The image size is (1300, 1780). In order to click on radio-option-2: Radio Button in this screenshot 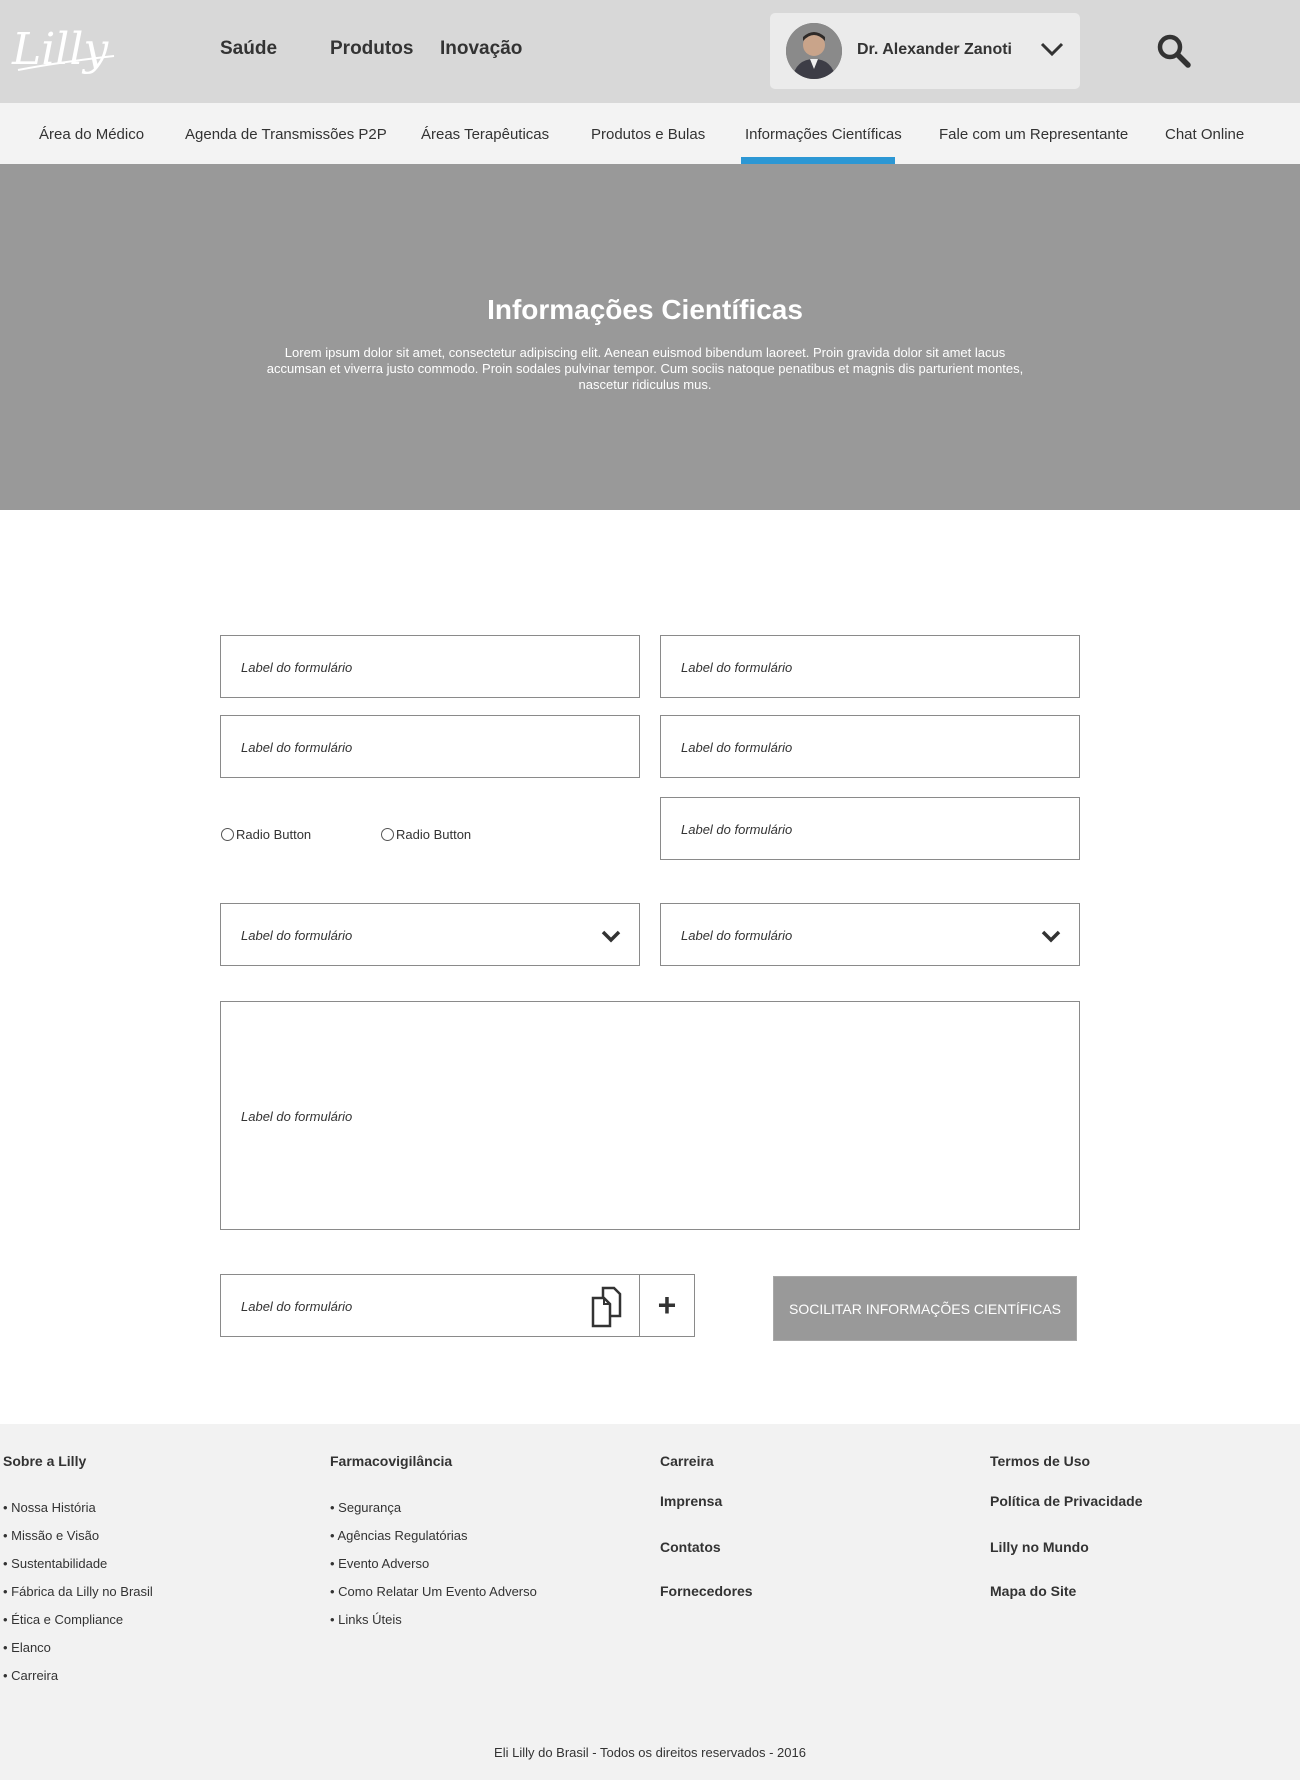, I will do `click(426, 834)`.